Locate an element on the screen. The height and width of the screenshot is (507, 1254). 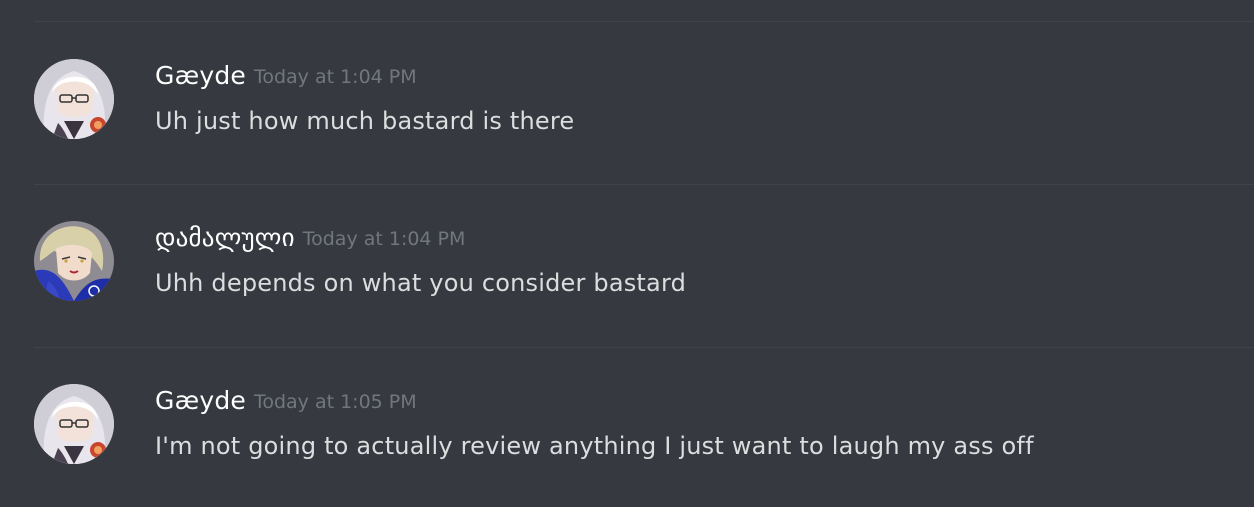
message-header: Gæyde Today at 1:04 PM is located at coordinates (286, 75).